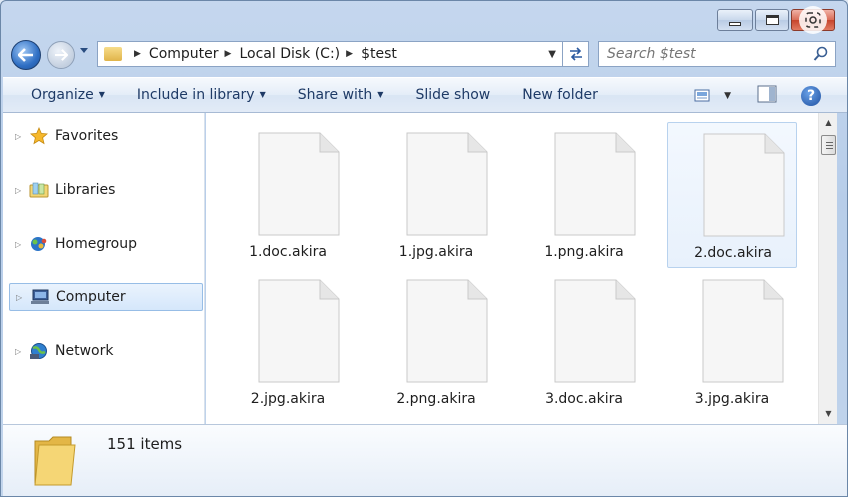  I want to click on file-item: 2.jpg.akira, so click(288, 342).